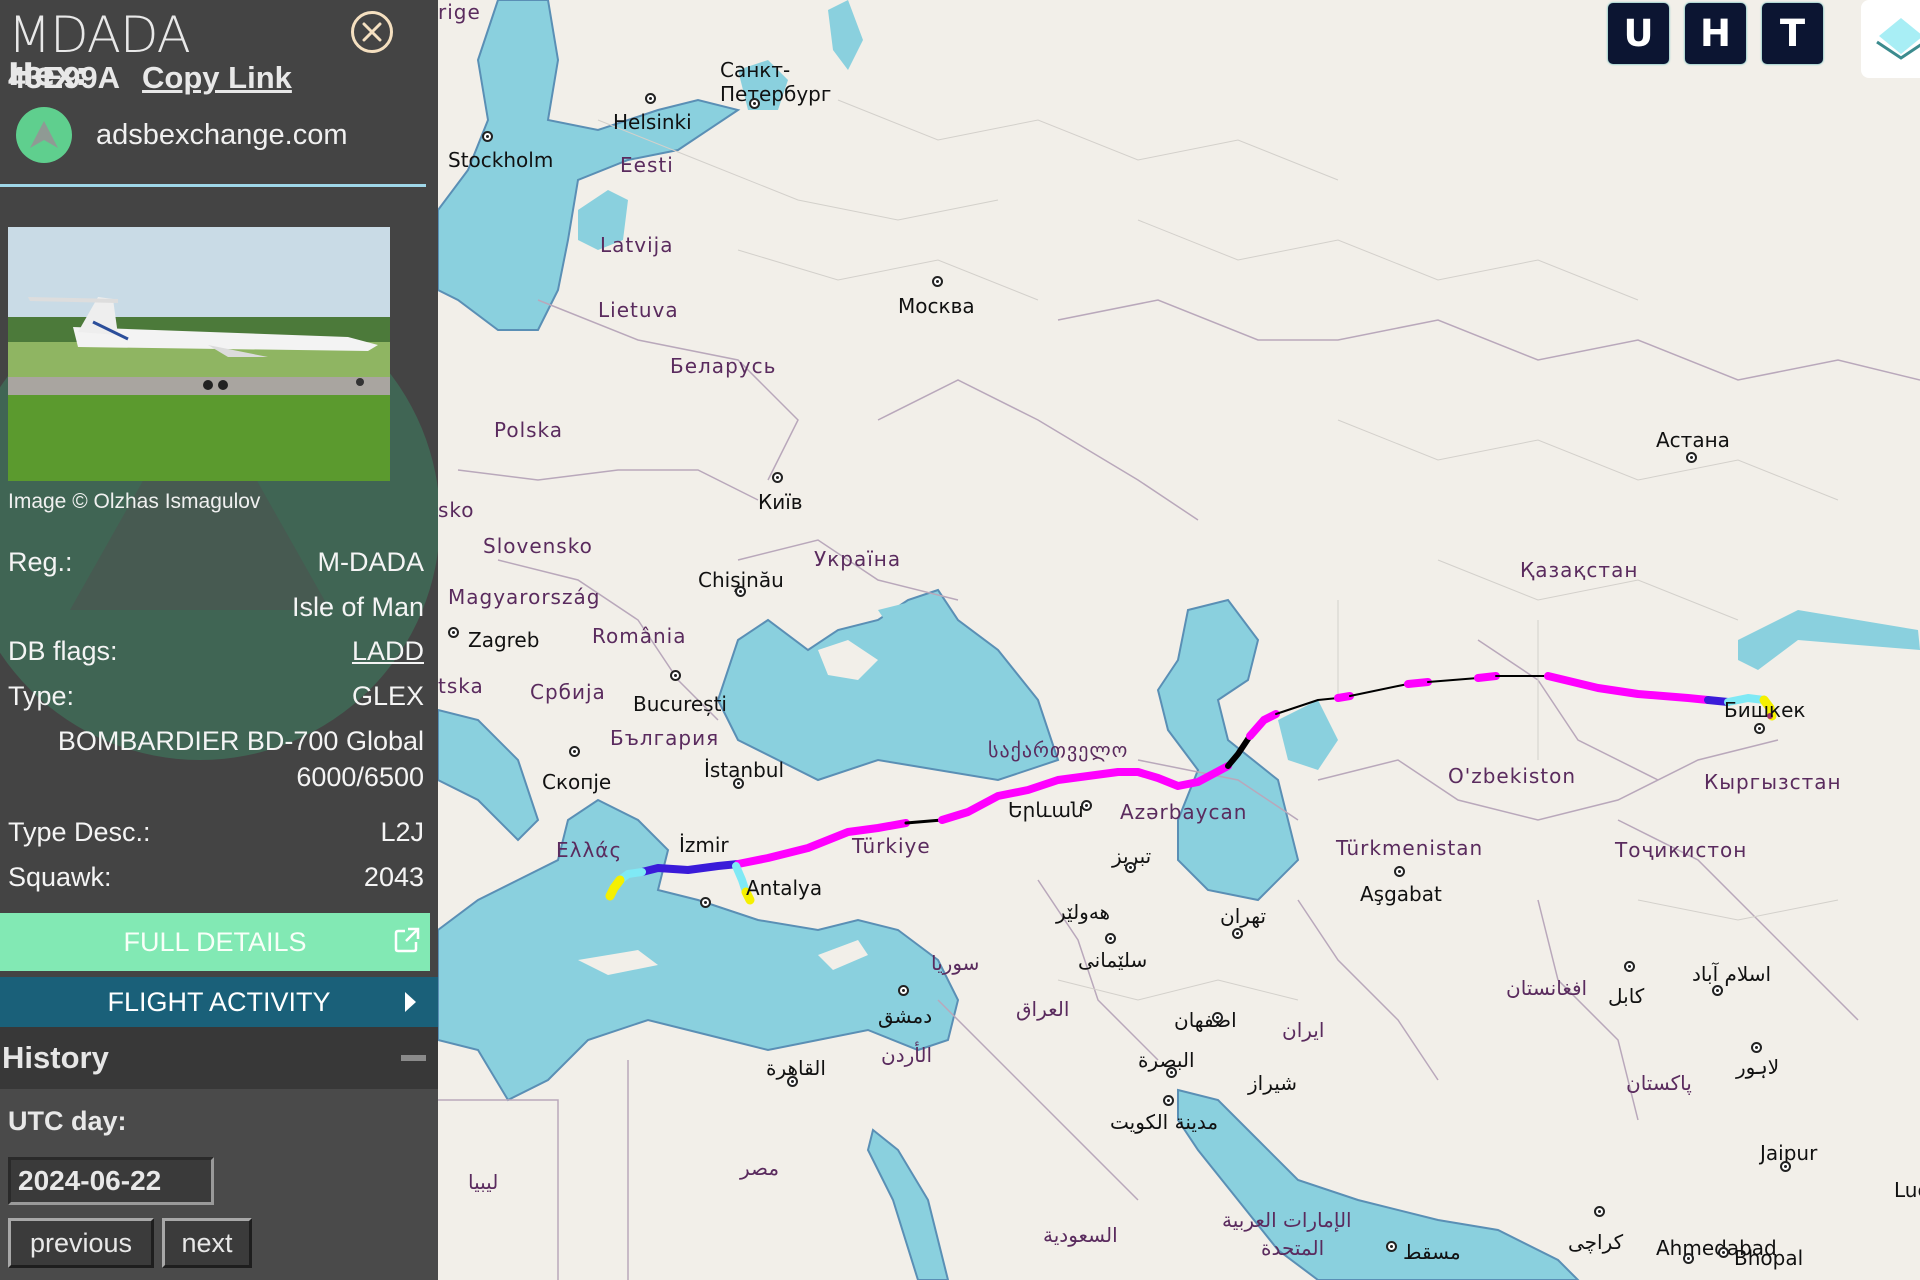 This screenshot has height=1280, width=1920. What do you see at coordinates (81, 1243) in the screenshot?
I see `previous-day-button: previous` at bounding box center [81, 1243].